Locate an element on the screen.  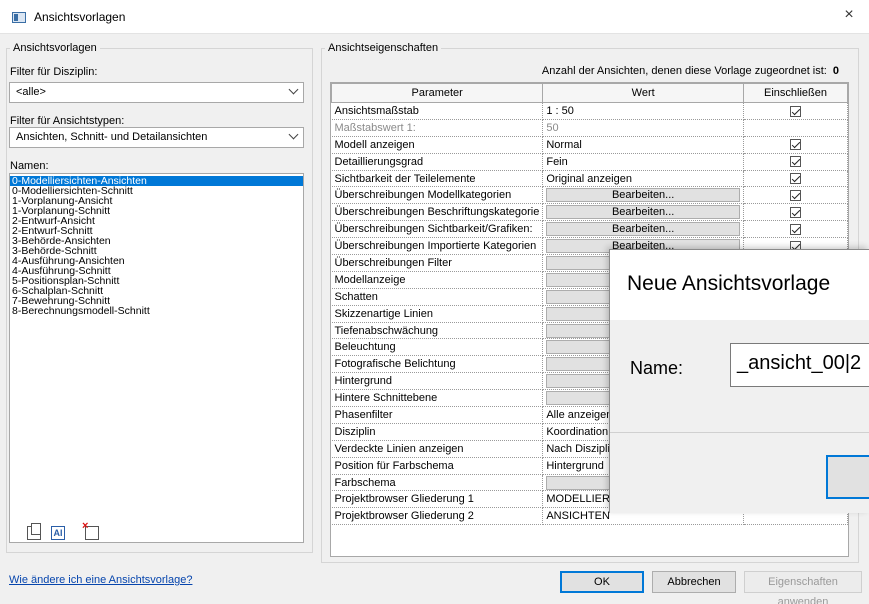
properties-group-label: Ansichtseigenschaften is located at coordinates (383, 48).